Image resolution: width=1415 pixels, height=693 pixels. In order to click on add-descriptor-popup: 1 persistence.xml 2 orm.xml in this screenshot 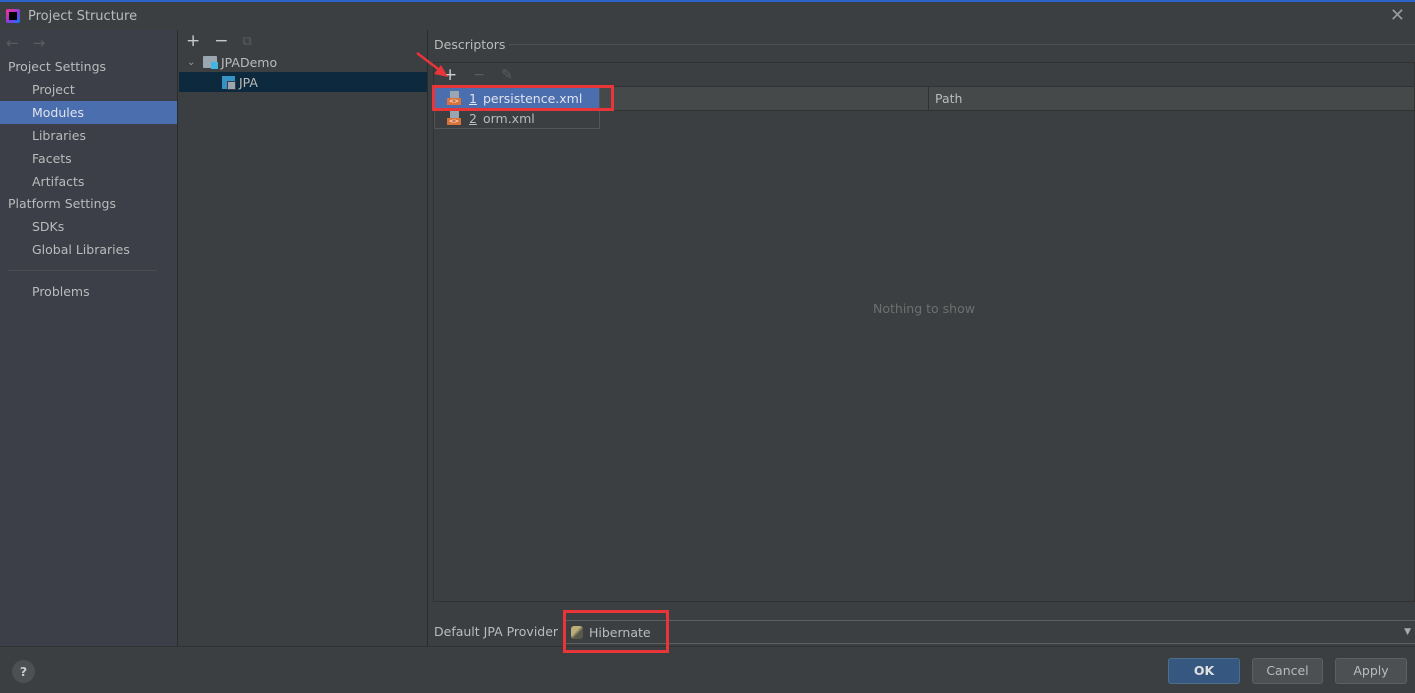, I will do `click(517, 108)`.